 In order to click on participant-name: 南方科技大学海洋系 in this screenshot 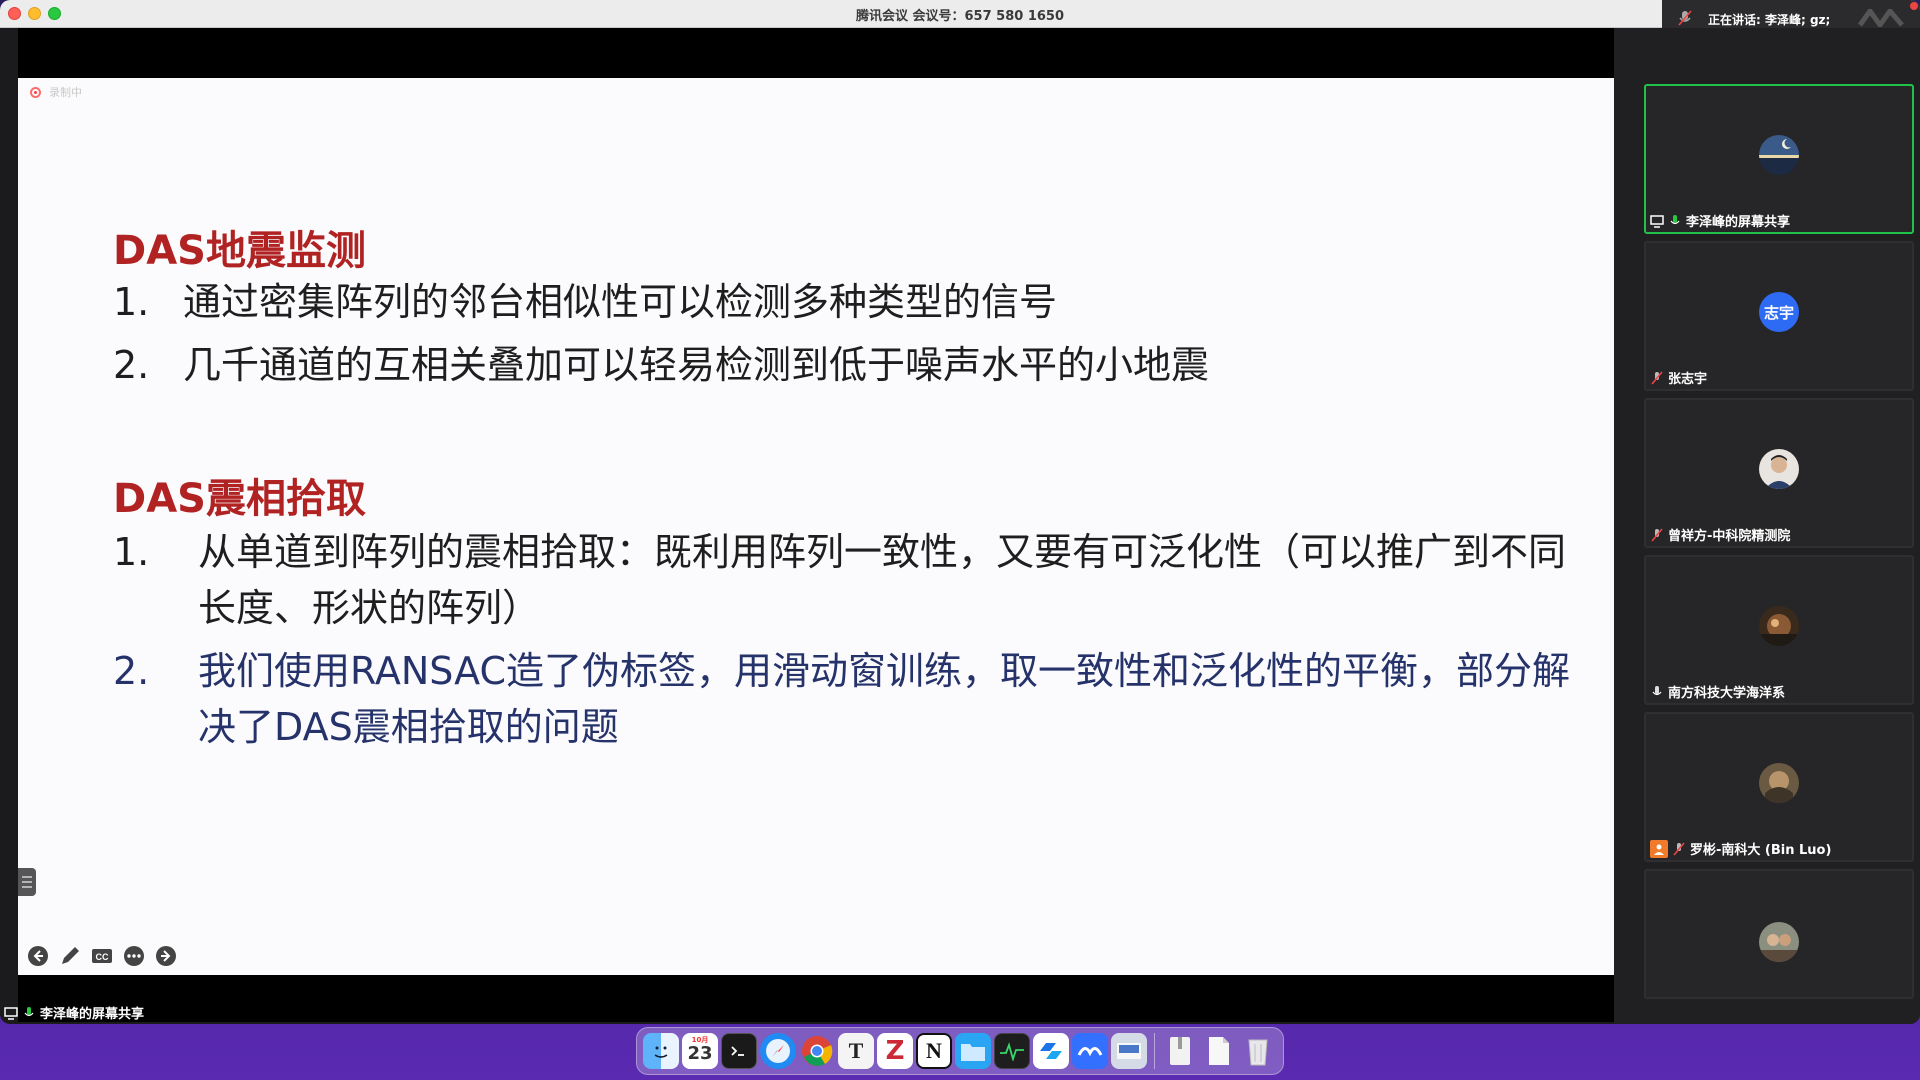, I will do `click(1717, 691)`.